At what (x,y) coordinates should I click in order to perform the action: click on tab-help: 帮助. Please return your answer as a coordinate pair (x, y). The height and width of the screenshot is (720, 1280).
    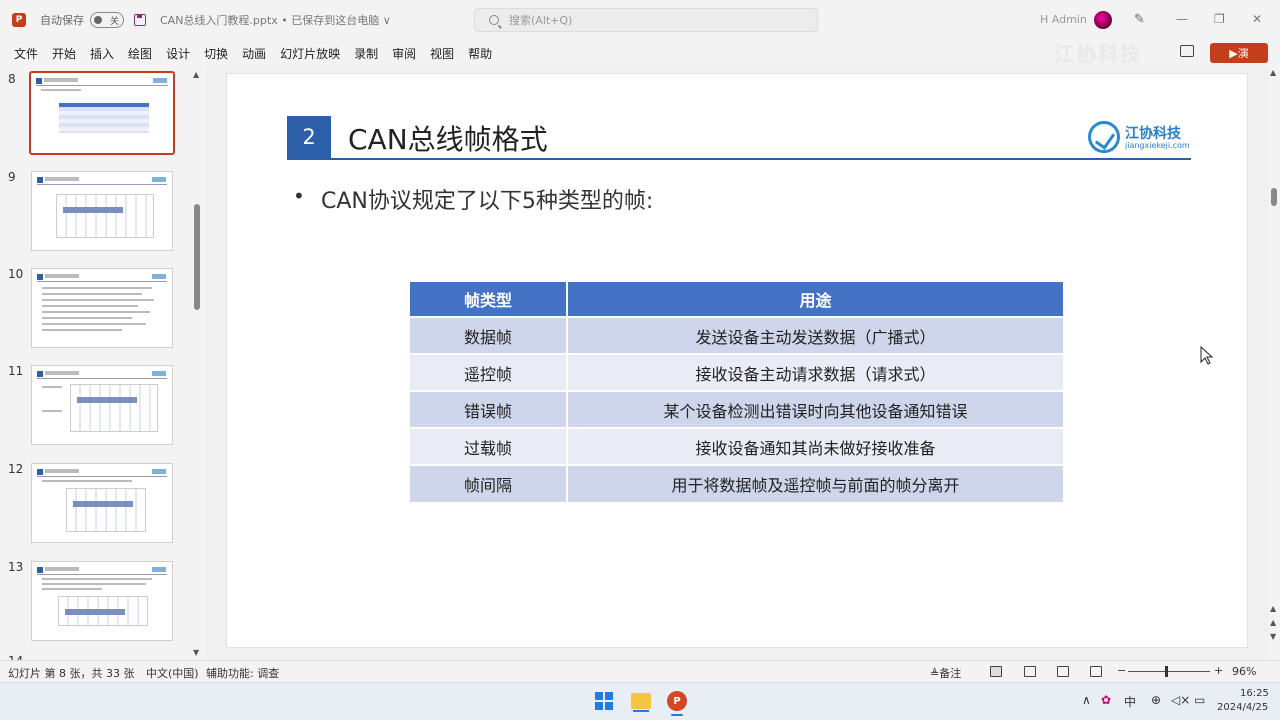
    Looking at the image, I should click on (480, 53).